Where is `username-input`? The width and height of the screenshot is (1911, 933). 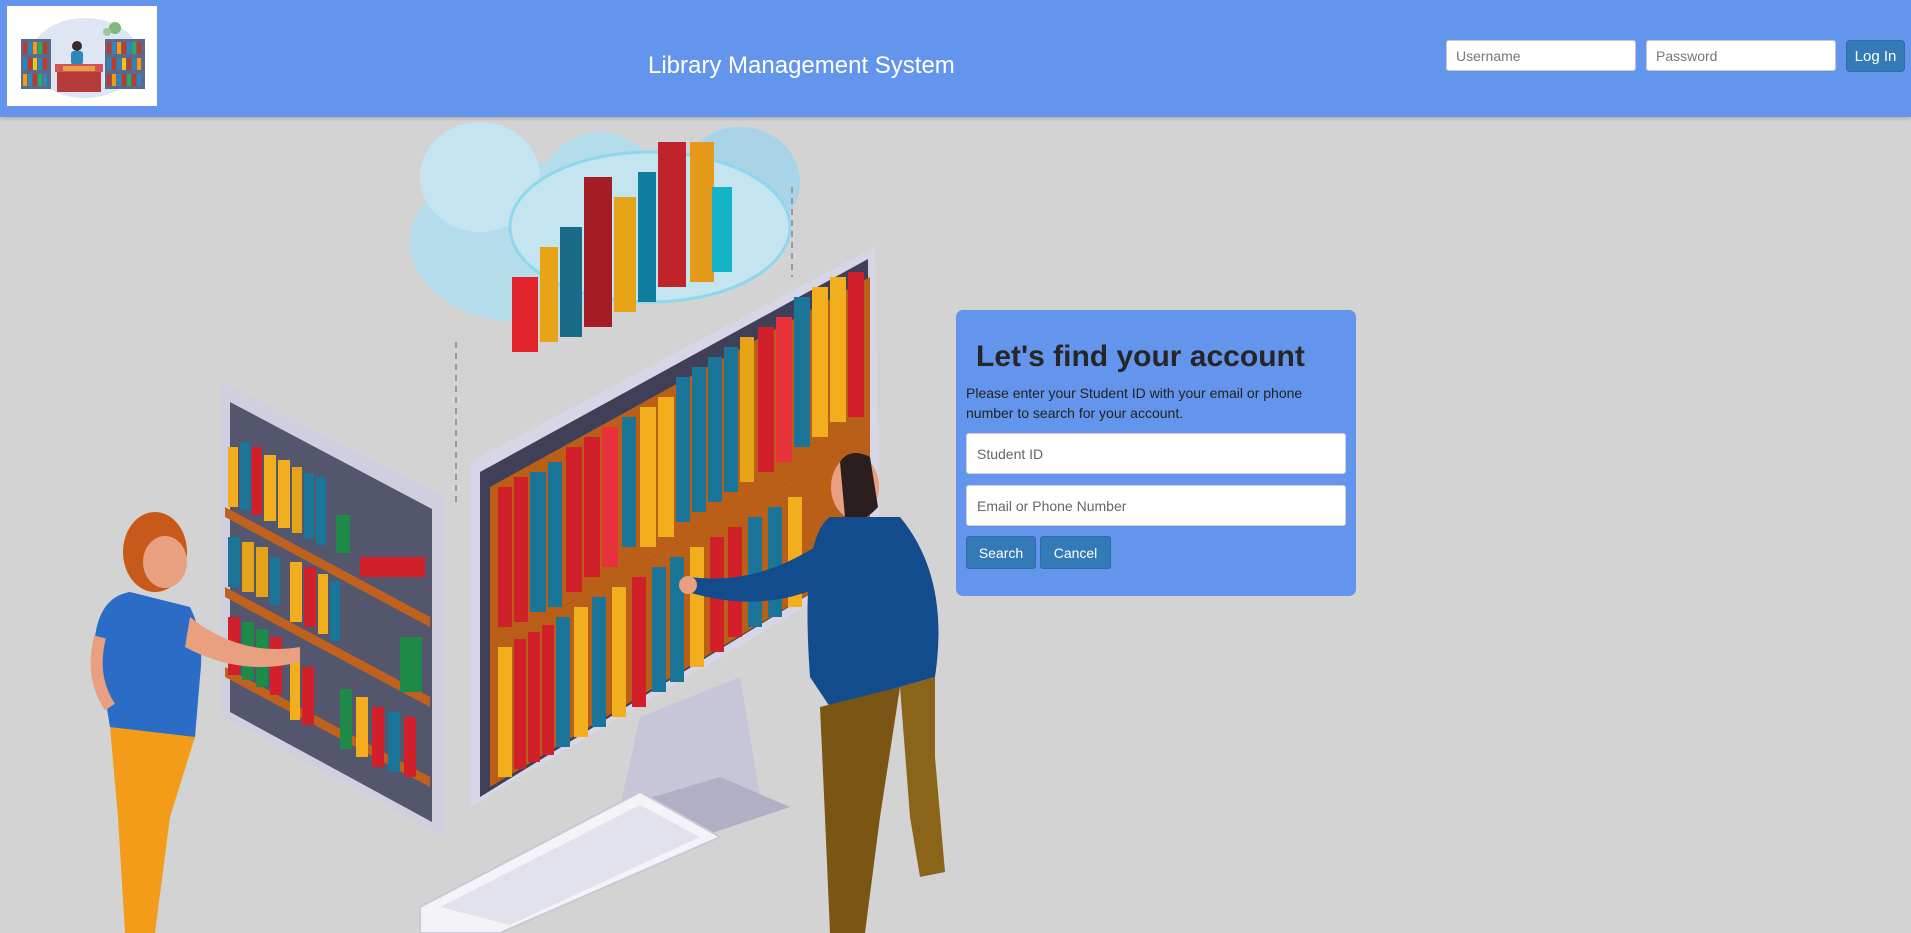
username-input is located at coordinates (1541, 55).